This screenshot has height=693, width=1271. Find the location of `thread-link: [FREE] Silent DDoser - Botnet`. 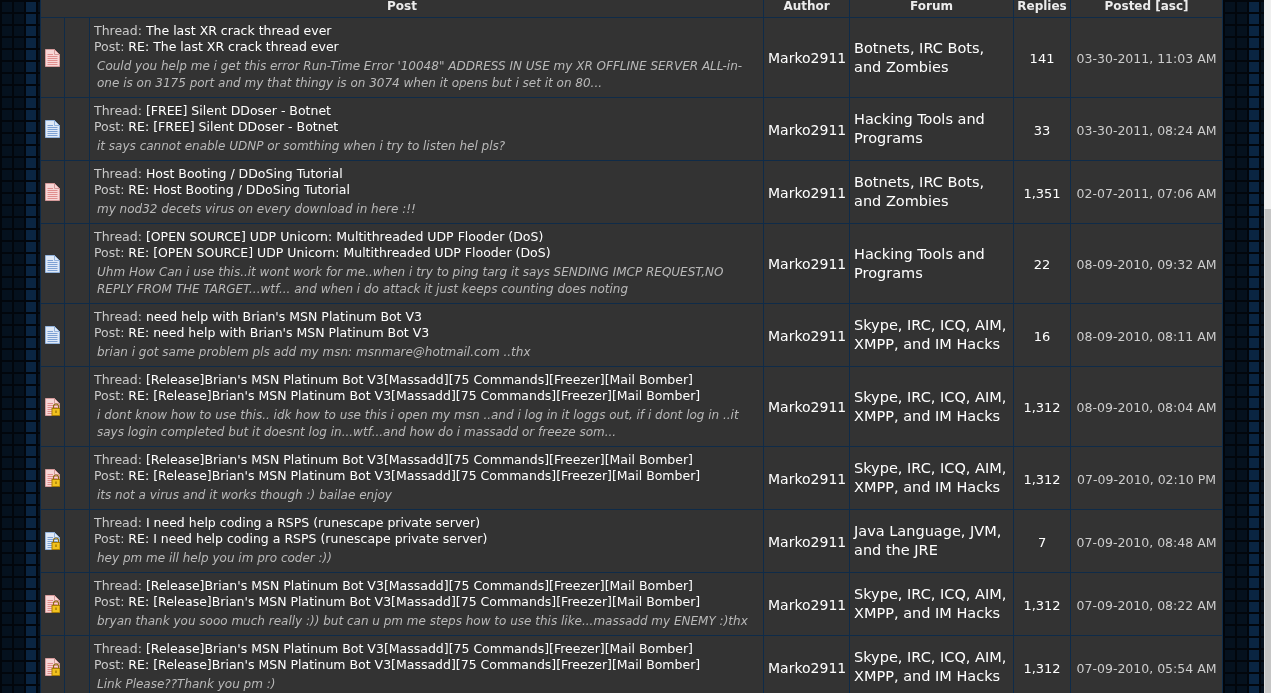

thread-link: [FREE] Silent DDoser - Botnet is located at coordinates (238, 110).